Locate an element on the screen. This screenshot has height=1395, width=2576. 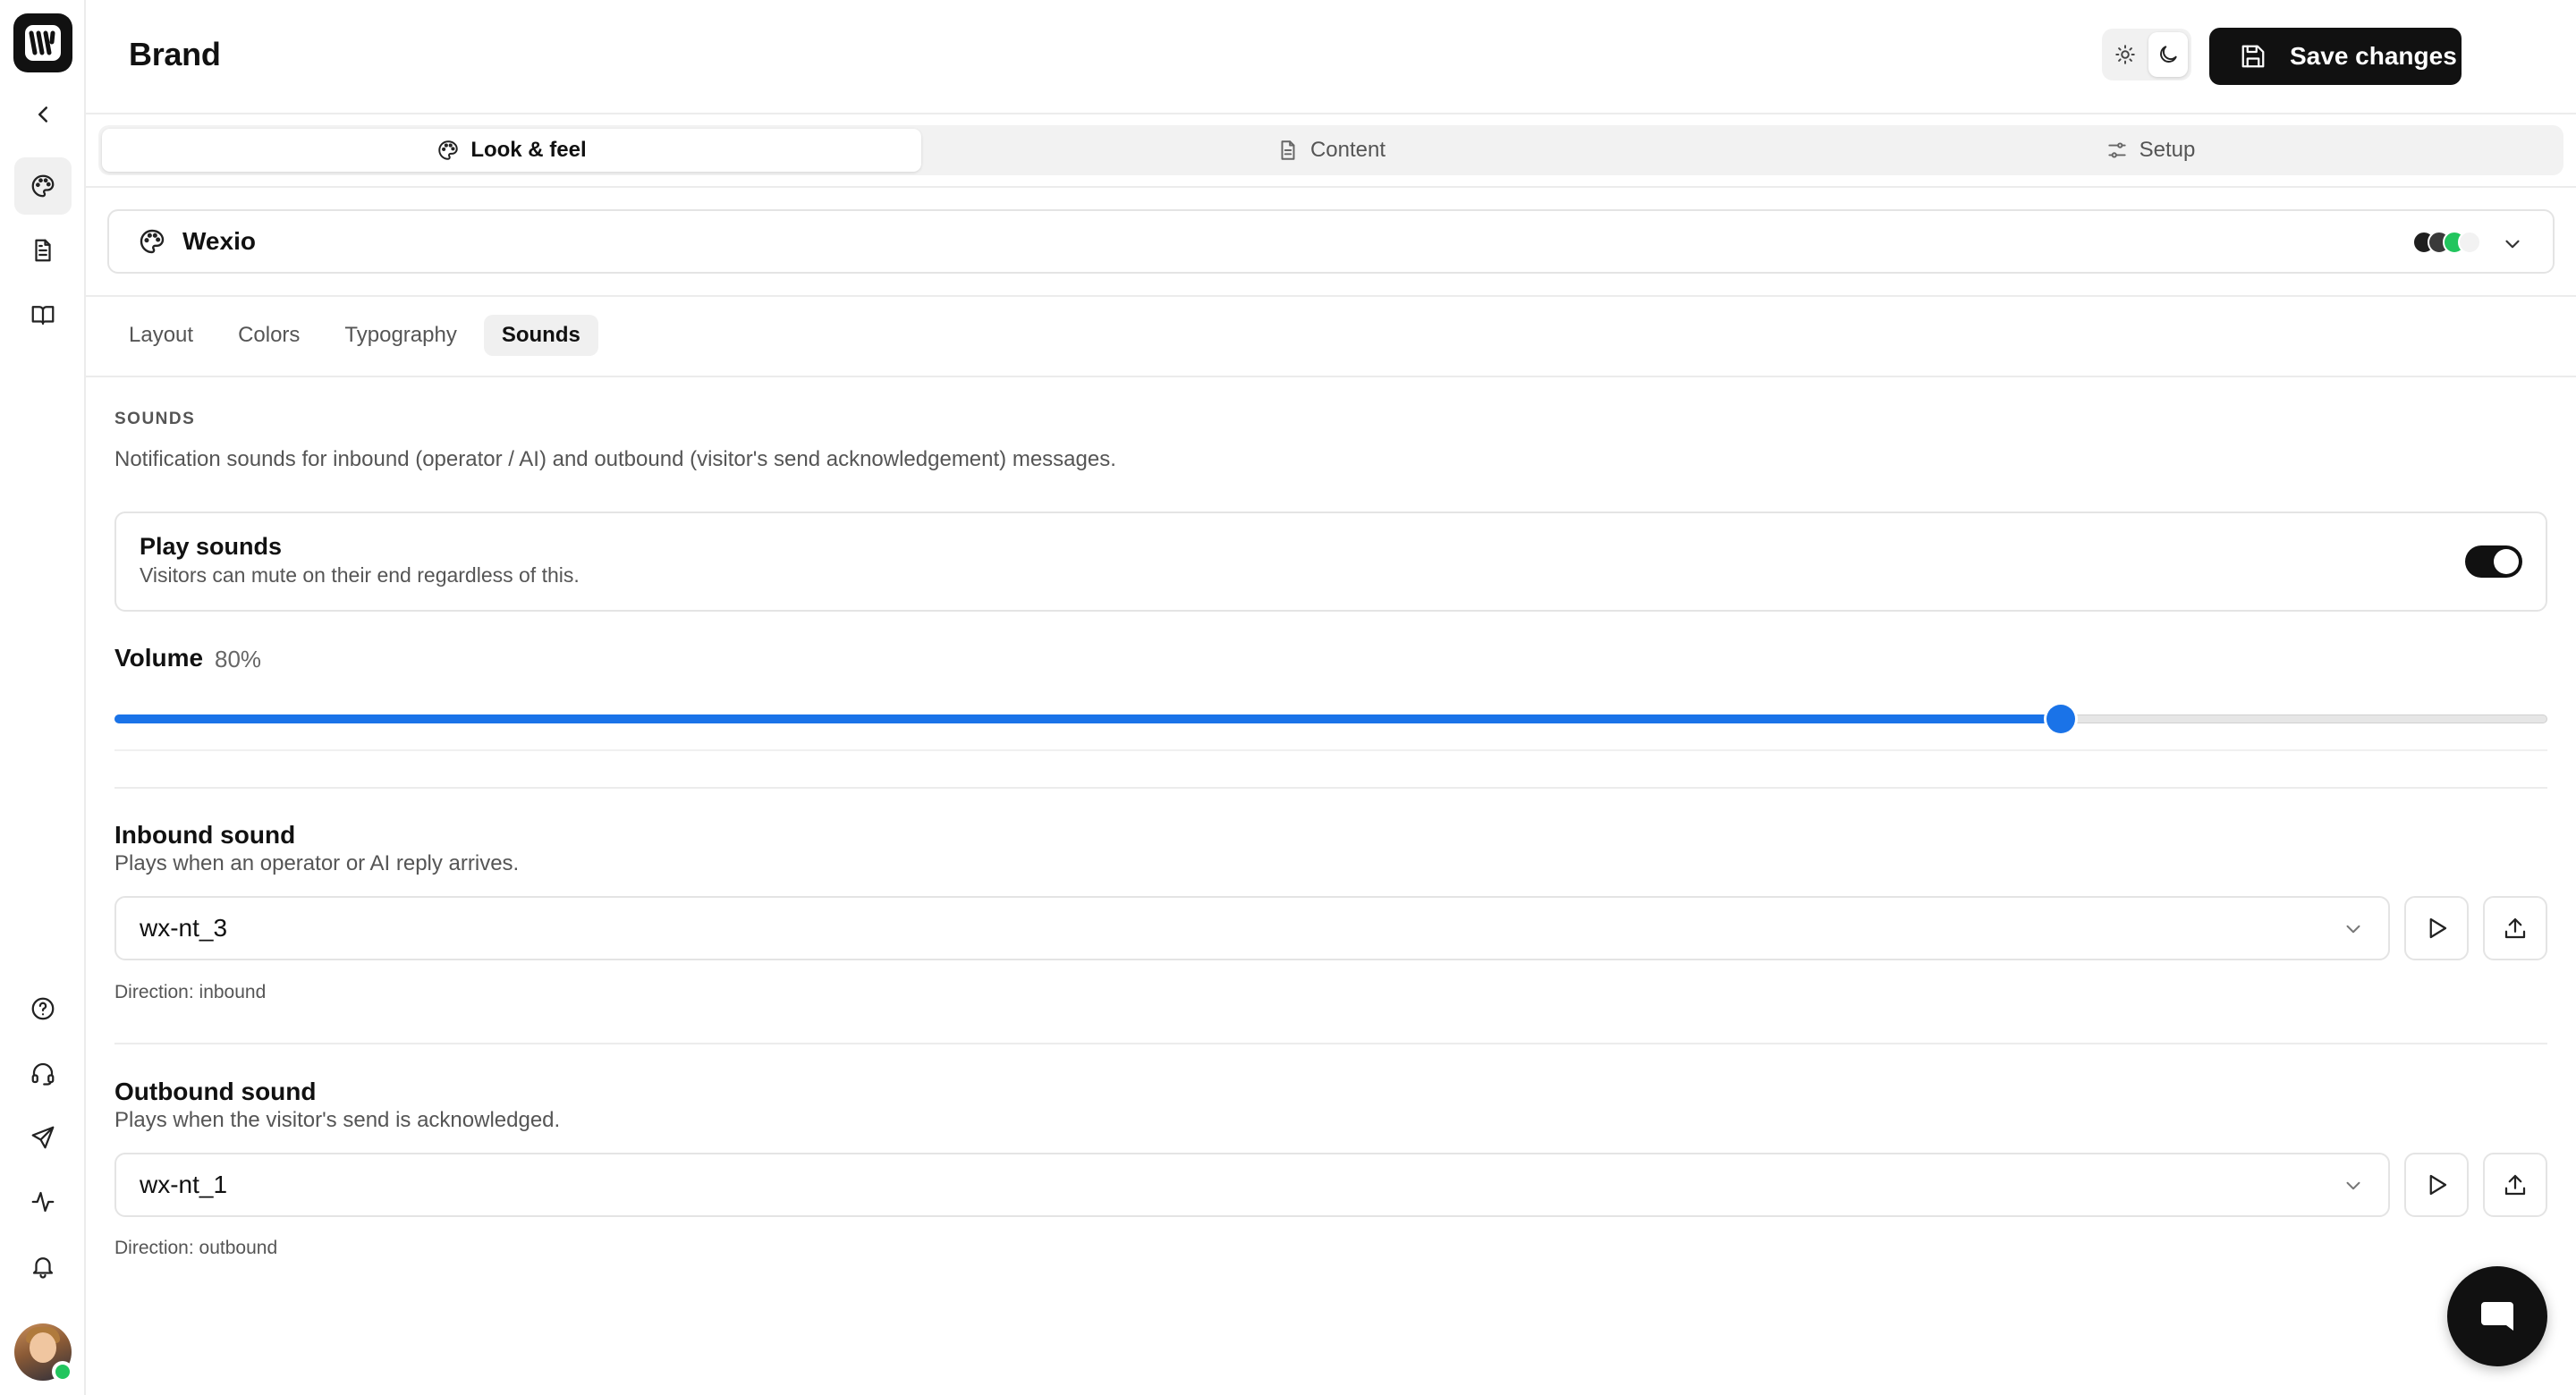
sun-icon is located at coordinates (2125, 54).